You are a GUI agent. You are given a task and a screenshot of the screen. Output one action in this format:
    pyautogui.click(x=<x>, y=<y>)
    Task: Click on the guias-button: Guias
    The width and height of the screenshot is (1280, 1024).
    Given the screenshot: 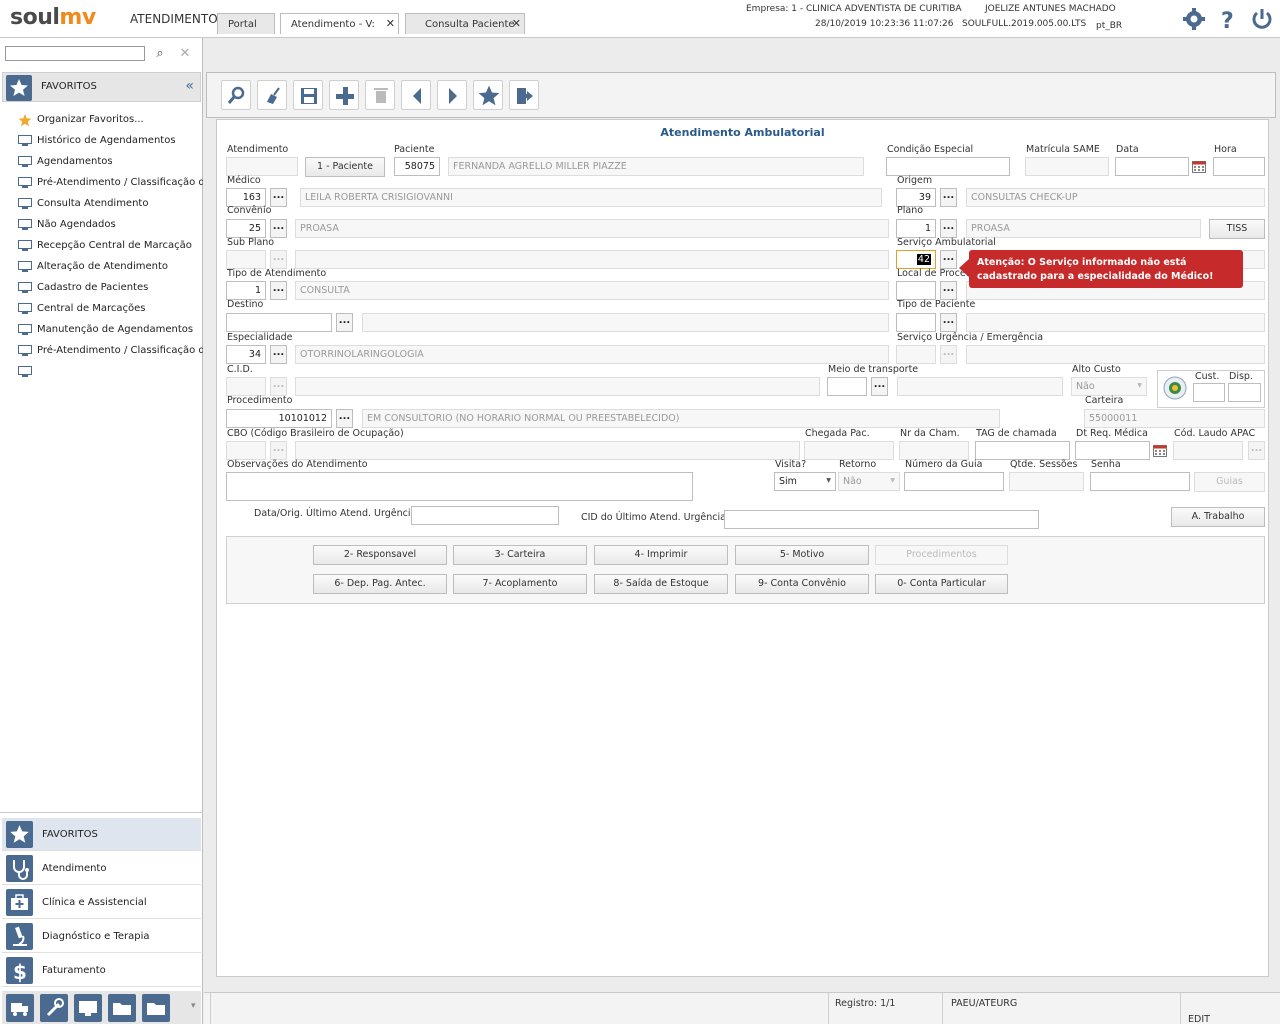 What is the action you would take?
    pyautogui.click(x=1229, y=482)
    